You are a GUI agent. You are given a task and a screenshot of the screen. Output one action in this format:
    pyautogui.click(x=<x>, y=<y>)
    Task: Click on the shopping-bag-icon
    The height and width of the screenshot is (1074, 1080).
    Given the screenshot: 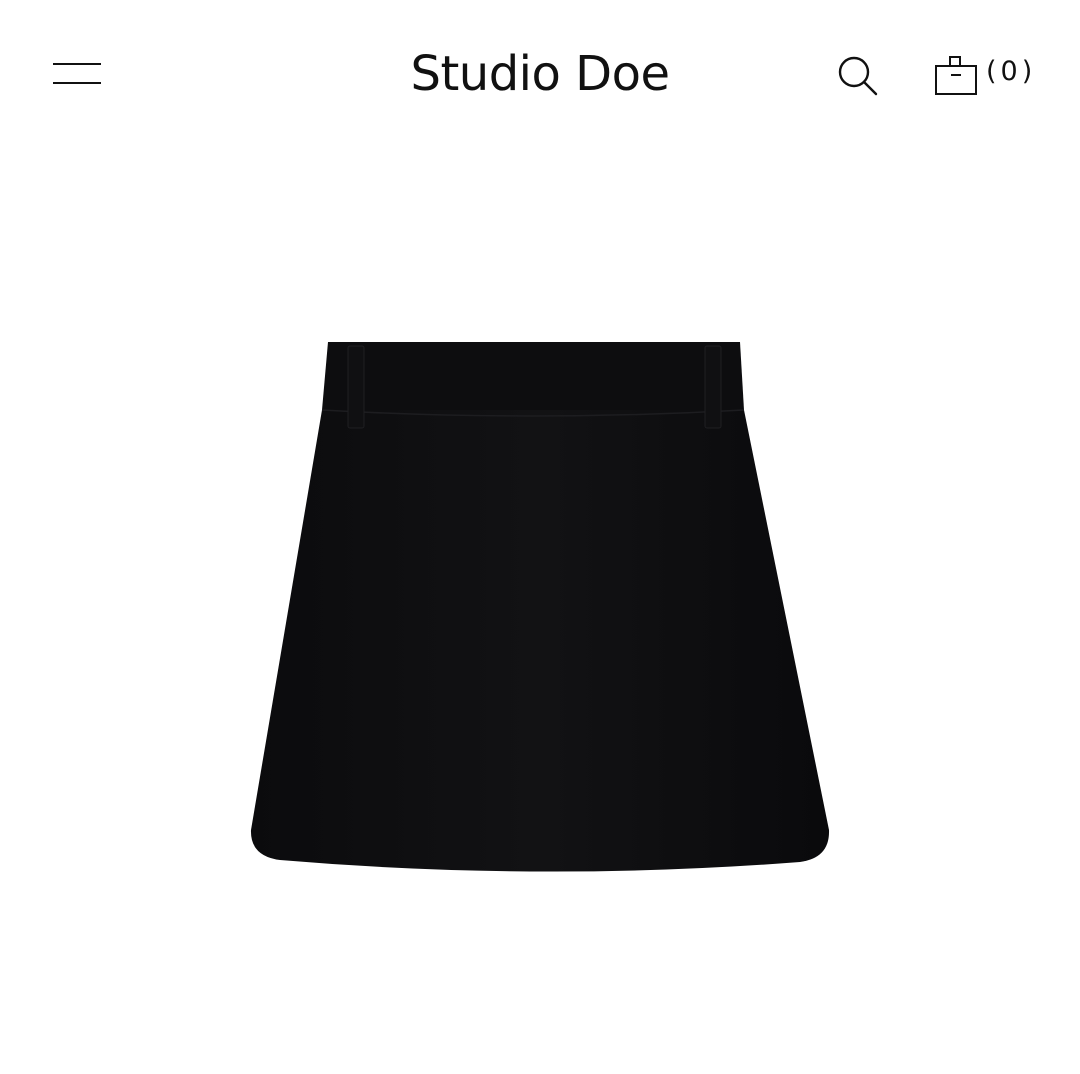 What is the action you would take?
    pyautogui.click(x=956, y=75)
    